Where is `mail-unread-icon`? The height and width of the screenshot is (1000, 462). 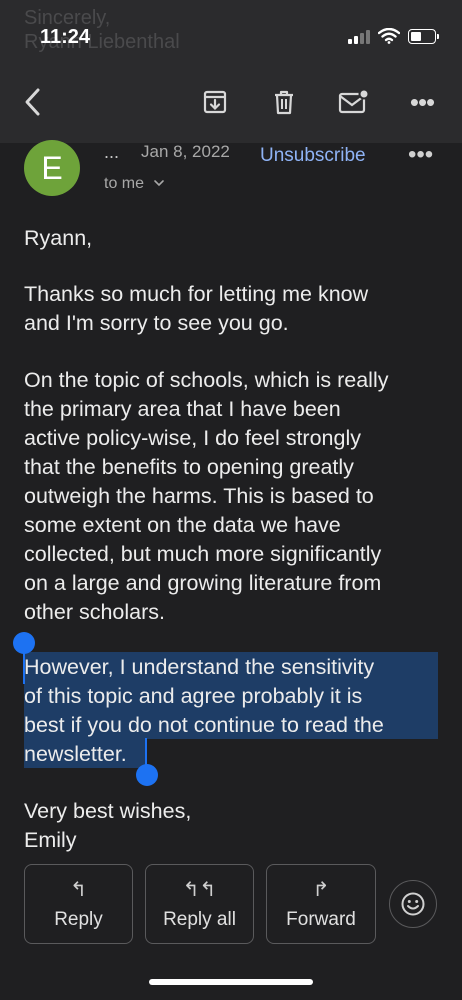 mail-unread-icon is located at coordinates (353, 101).